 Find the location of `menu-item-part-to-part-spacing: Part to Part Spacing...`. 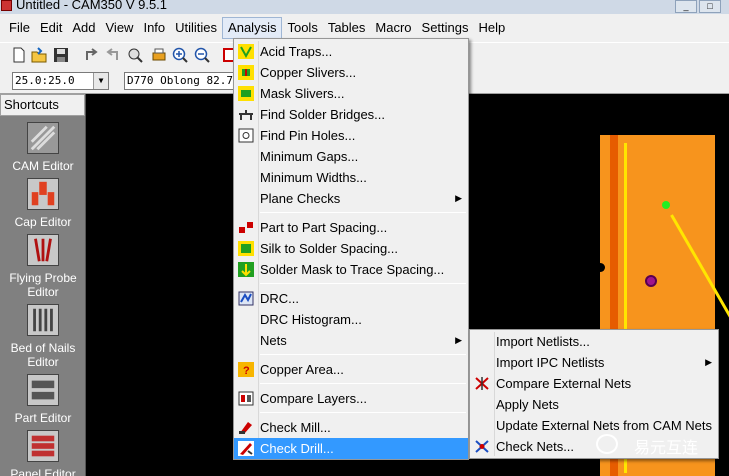

menu-item-part-to-part-spacing: Part to Part Spacing... is located at coordinates (351, 227).